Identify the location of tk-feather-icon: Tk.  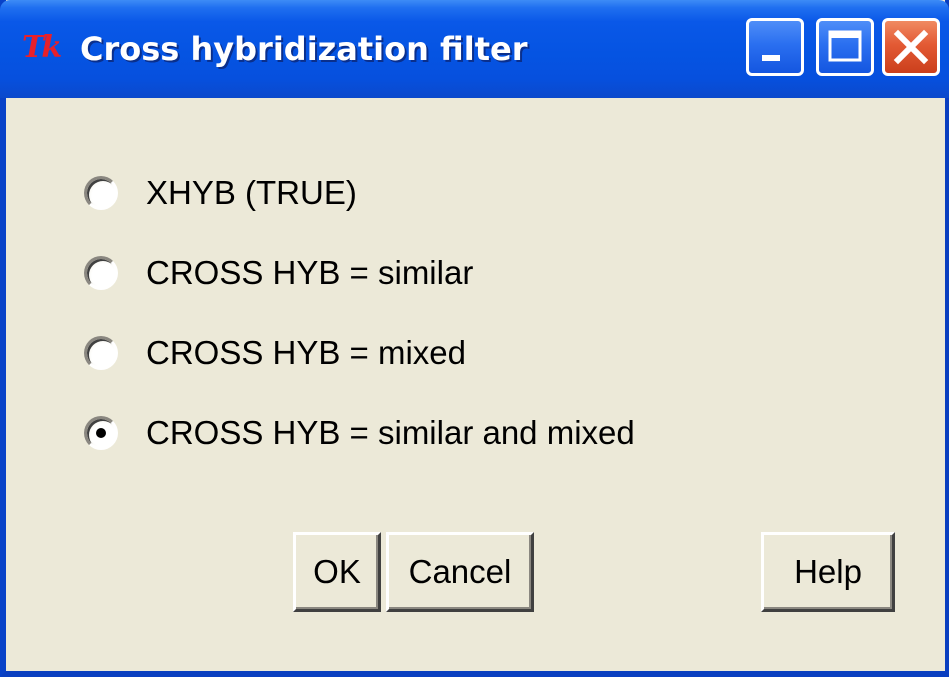
(42, 47).